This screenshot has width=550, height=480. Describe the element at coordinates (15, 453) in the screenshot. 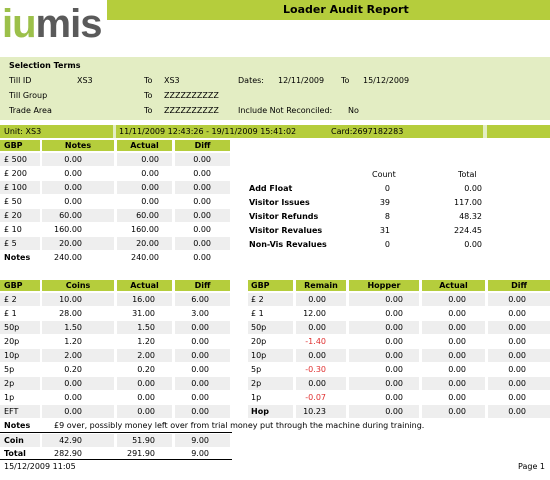

I see `cell: Total` at that location.